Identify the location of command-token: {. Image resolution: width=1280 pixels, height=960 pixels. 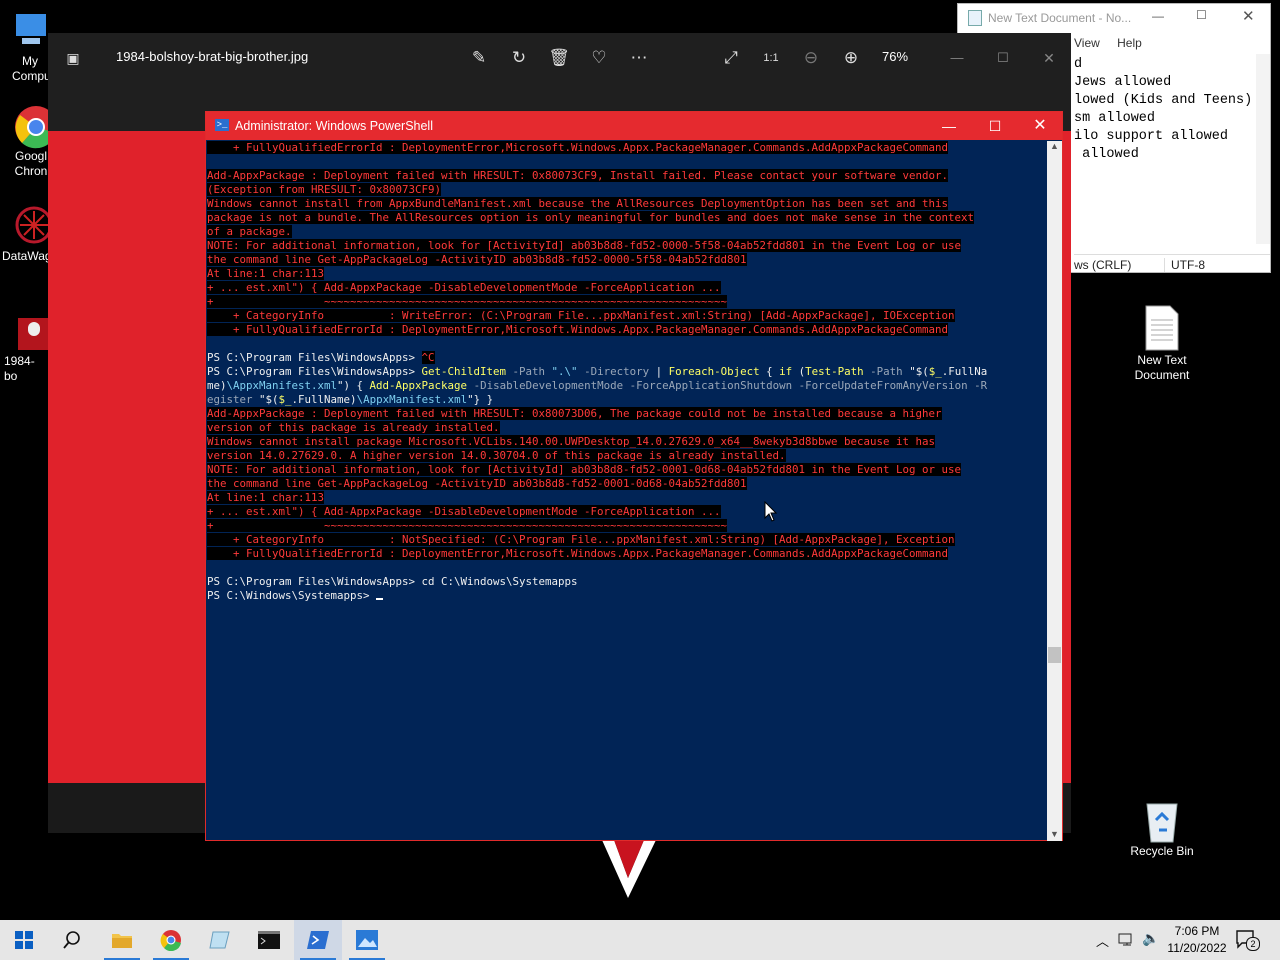
(769, 371).